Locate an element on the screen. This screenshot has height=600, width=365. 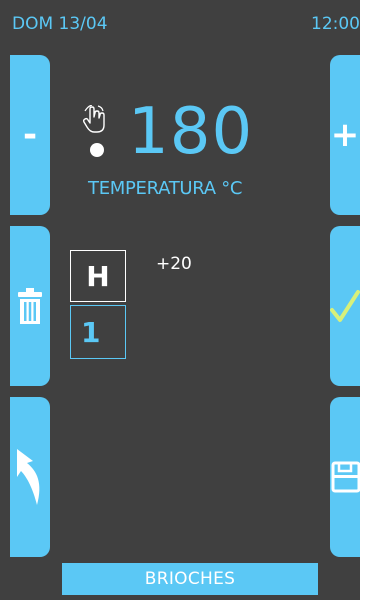
date-display: DOM 13/04 is located at coordinates (60, 24).